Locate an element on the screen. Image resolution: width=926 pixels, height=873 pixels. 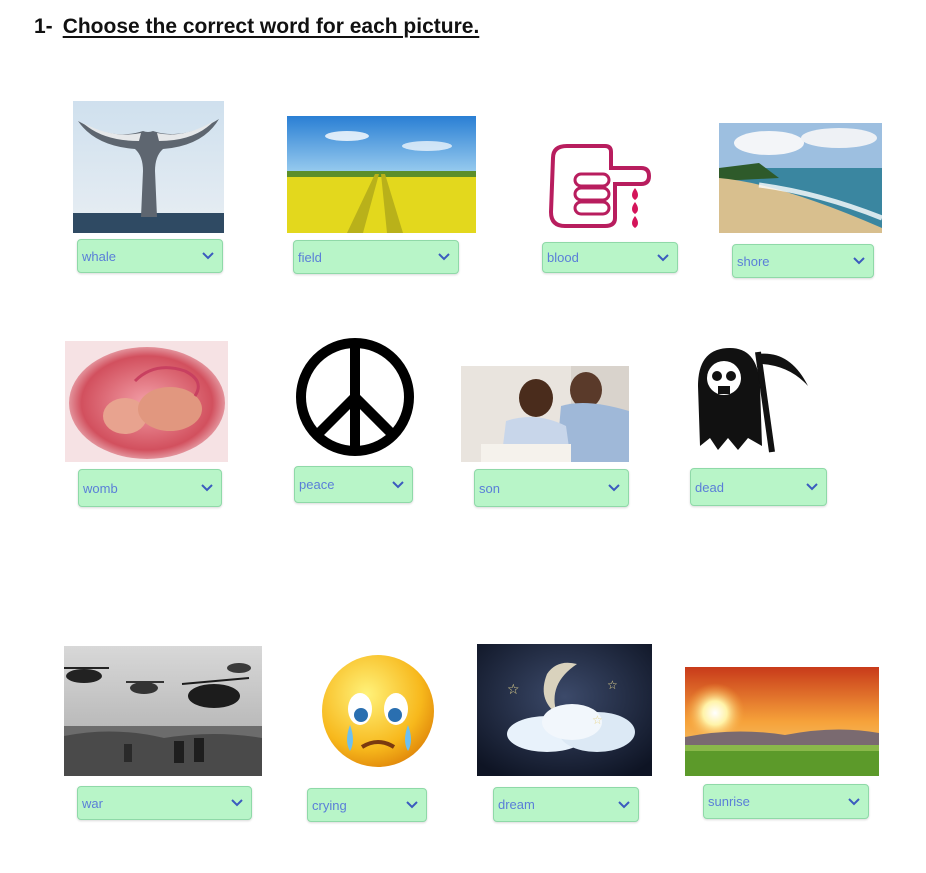
answer-value: dead is located at coordinates (709, 487).